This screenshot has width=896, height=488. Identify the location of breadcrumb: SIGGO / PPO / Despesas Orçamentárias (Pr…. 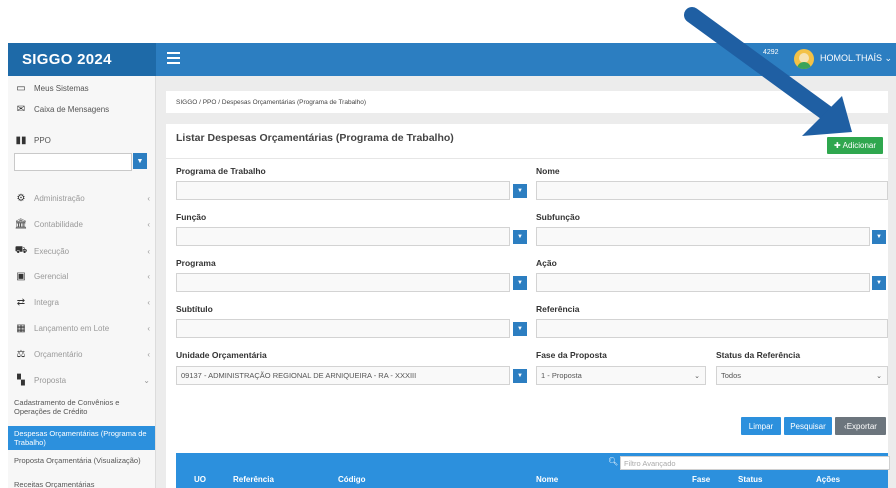
(527, 102).